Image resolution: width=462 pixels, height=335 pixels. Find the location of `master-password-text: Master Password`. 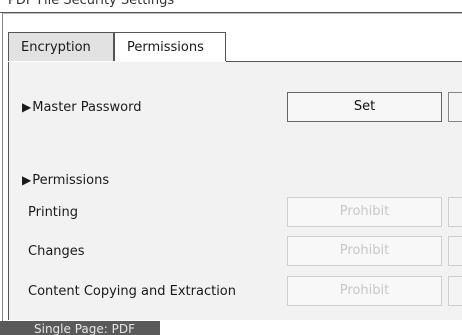

master-password-text: Master Password is located at coordinates (87, 107).